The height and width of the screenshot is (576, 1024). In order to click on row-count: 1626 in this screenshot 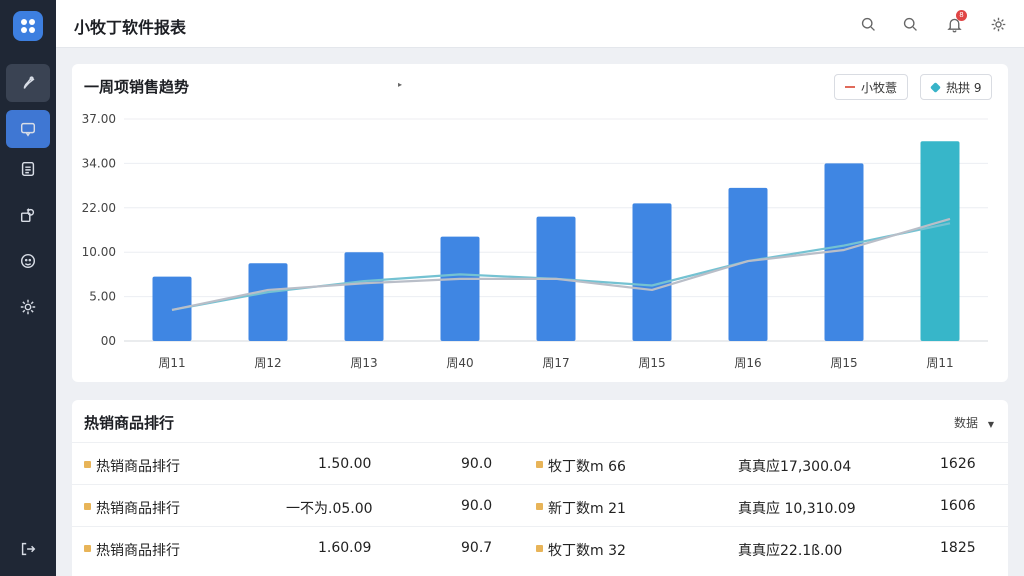, I will do `click(958, 464)`.